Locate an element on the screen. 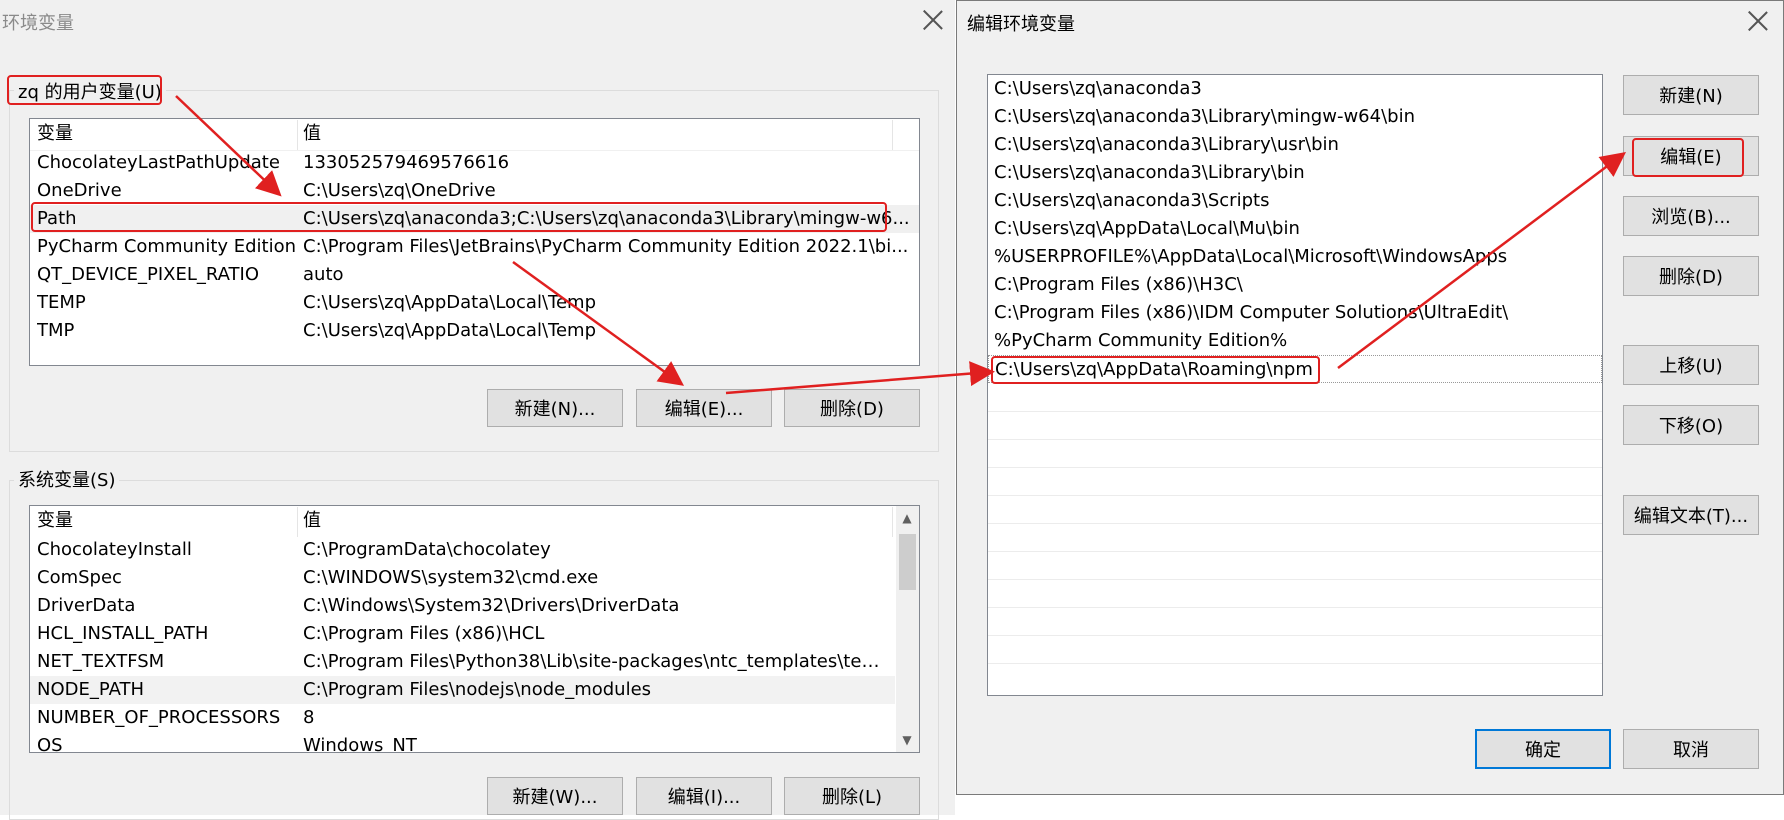 This screenshot has width=1784, height=820. variable-value: 8 is located at coordinates (309, 717).